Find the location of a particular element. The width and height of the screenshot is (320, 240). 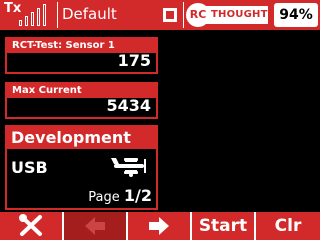

panel-title: Development is located at coordinates (81, 138).